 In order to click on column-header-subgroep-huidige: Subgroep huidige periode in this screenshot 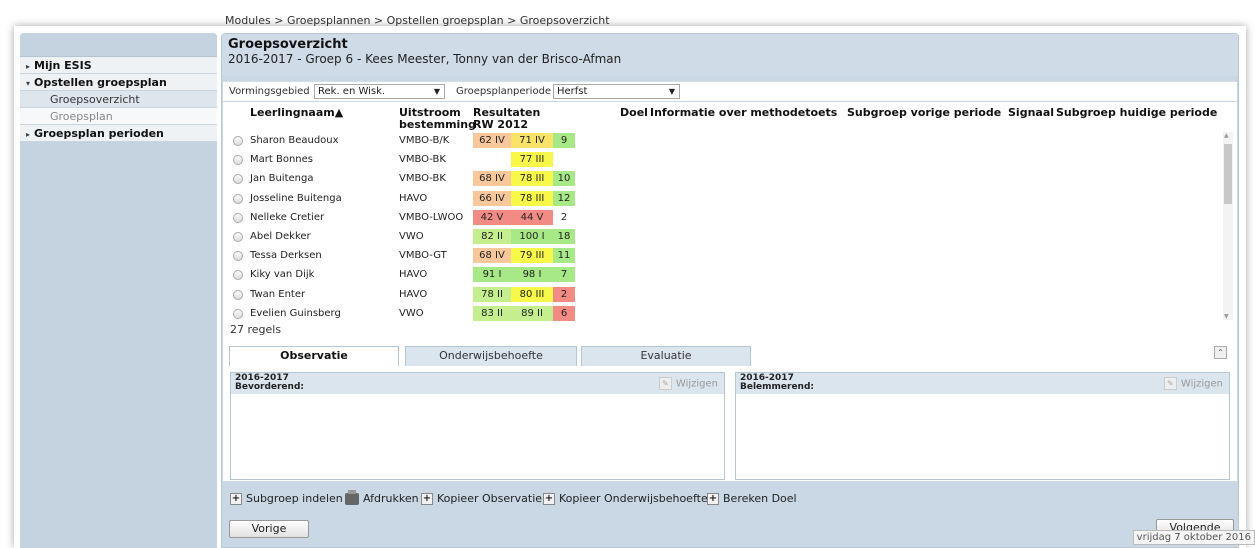, I will do `click(1136, 113)`.